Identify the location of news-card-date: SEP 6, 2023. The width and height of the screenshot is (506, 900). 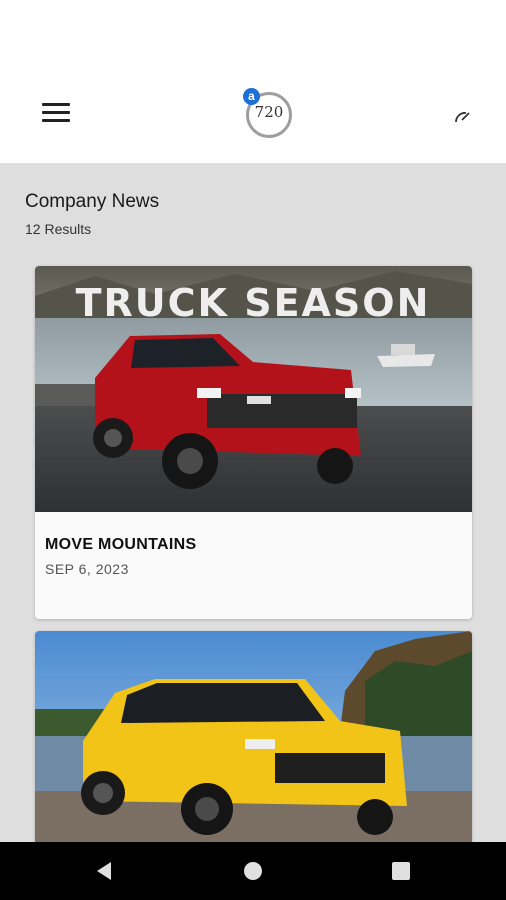
(87, 569).